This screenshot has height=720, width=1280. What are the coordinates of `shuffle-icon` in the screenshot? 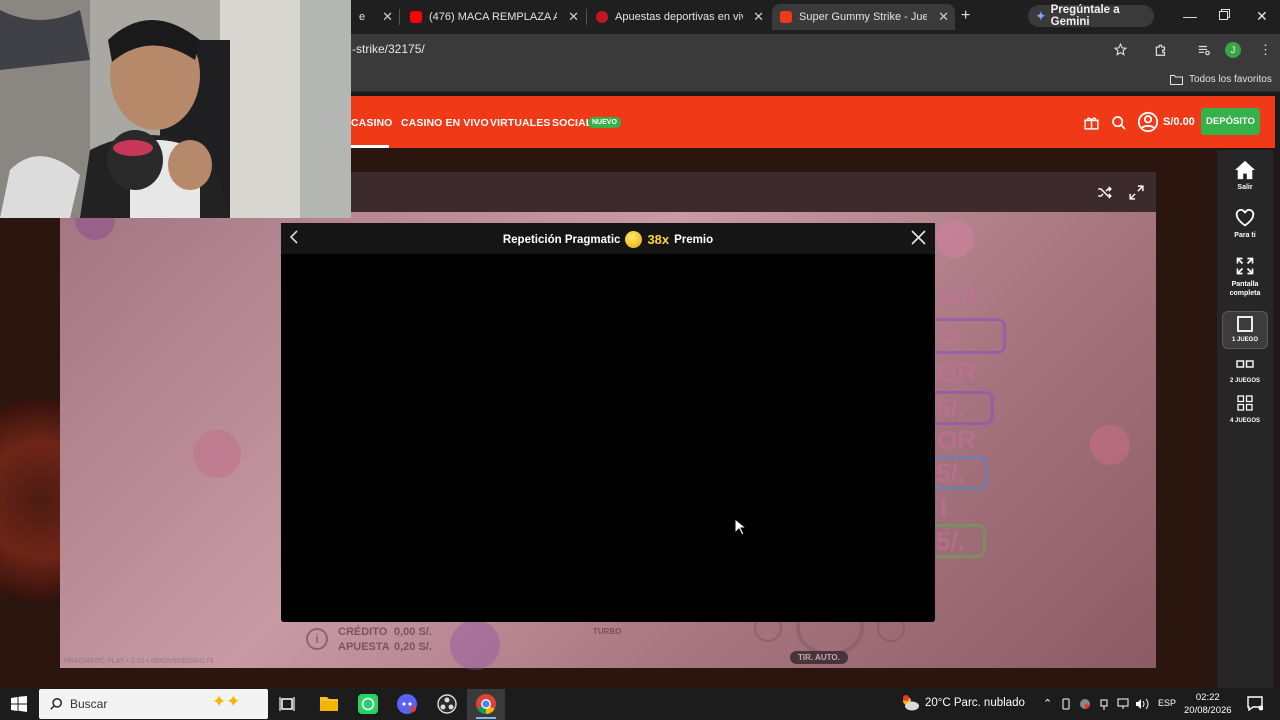 It's located at (1104, 192).